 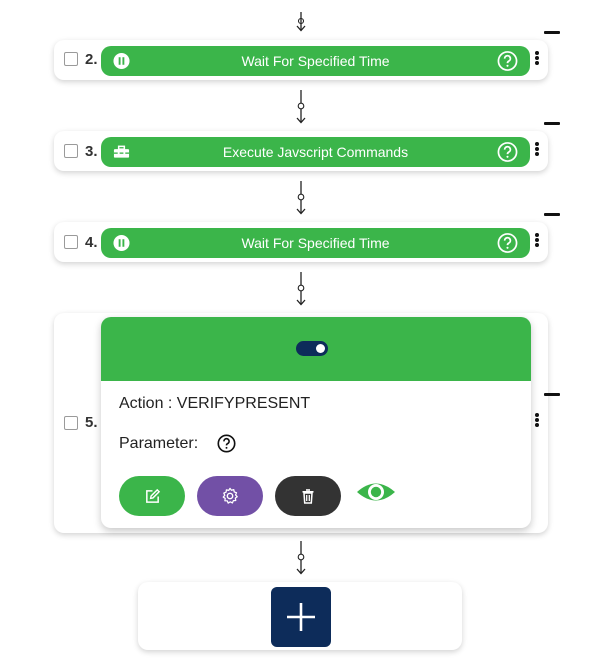 I want to click on step-label: Execute Javscript Commands, so click(x=315, y=152).